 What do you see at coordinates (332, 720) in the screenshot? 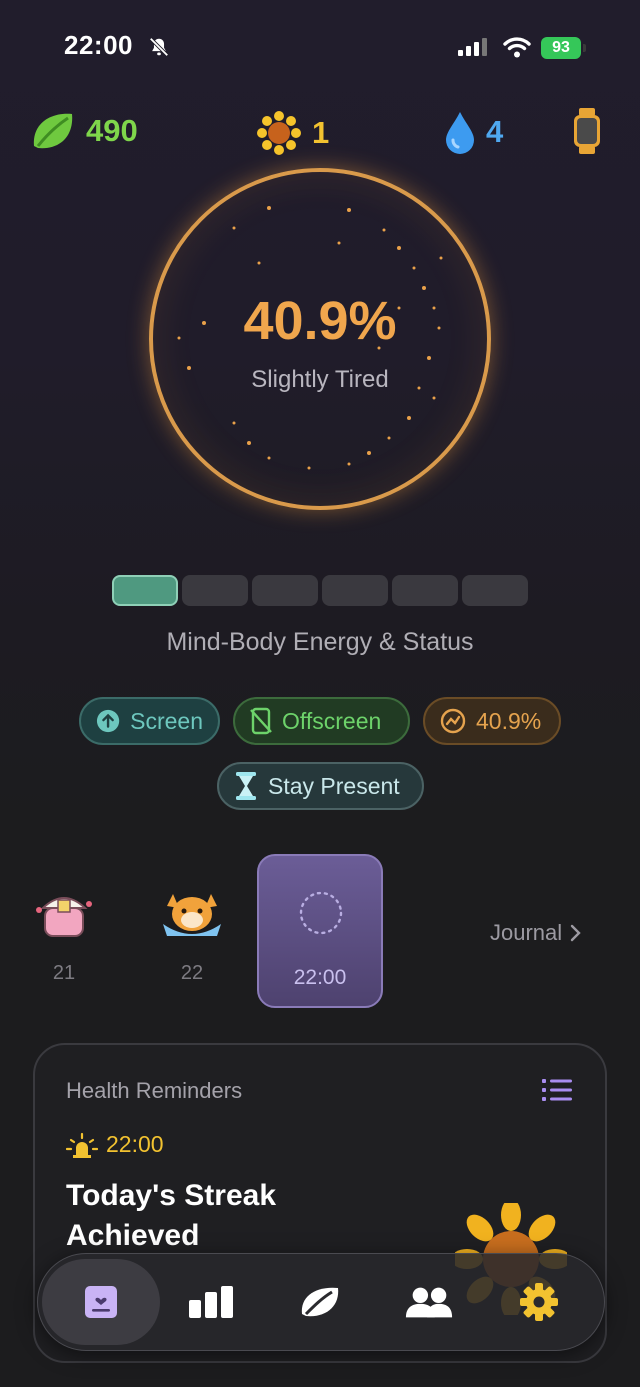
I see `offscreen-pill-label: Offscreen` at bounding box center [332, 720].